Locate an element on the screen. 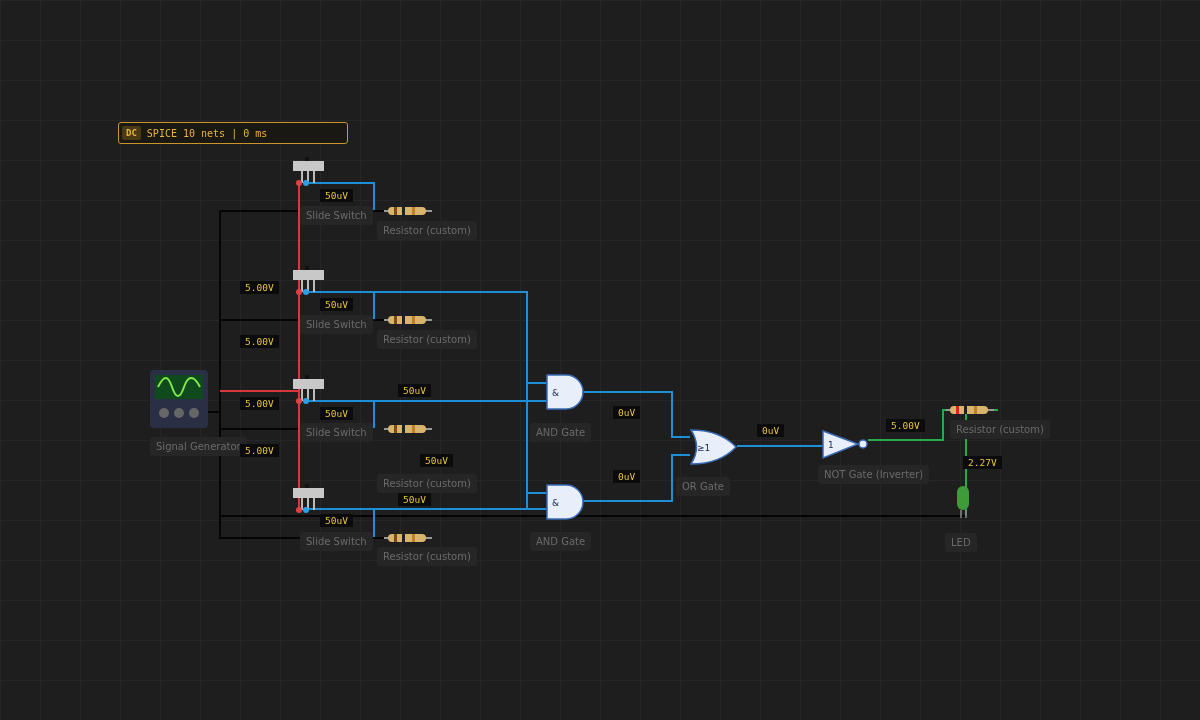  led-icon is located at coordinates (963, 503).